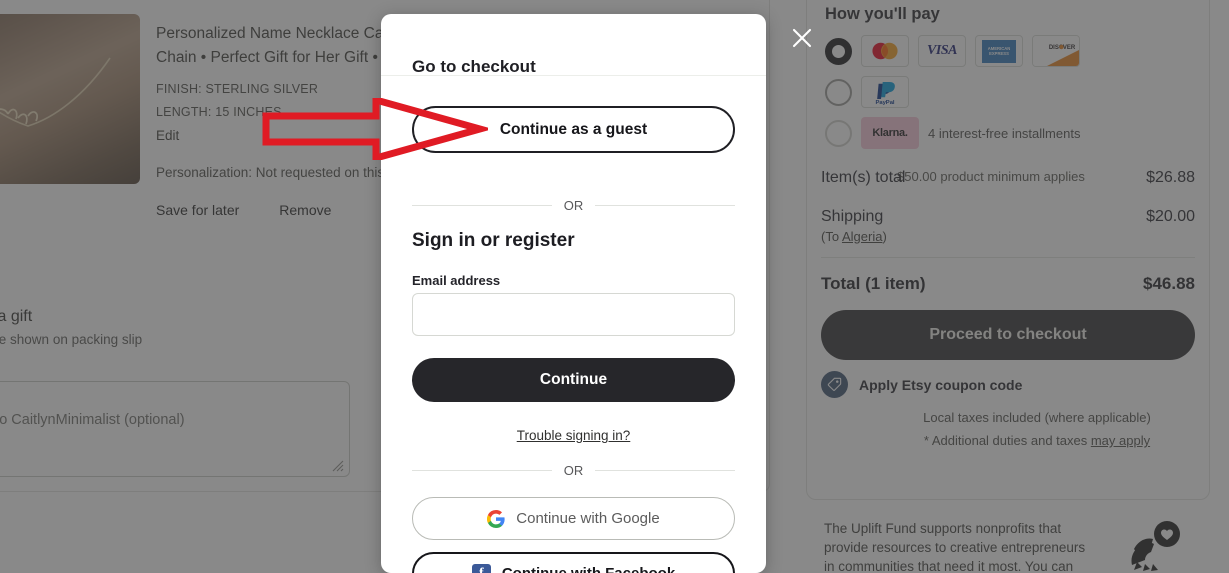 The height and width of the screenshot is (573, 1229). I want to click on continue-with-facebook-button: f Continue with Facebook, so click(573, 562).